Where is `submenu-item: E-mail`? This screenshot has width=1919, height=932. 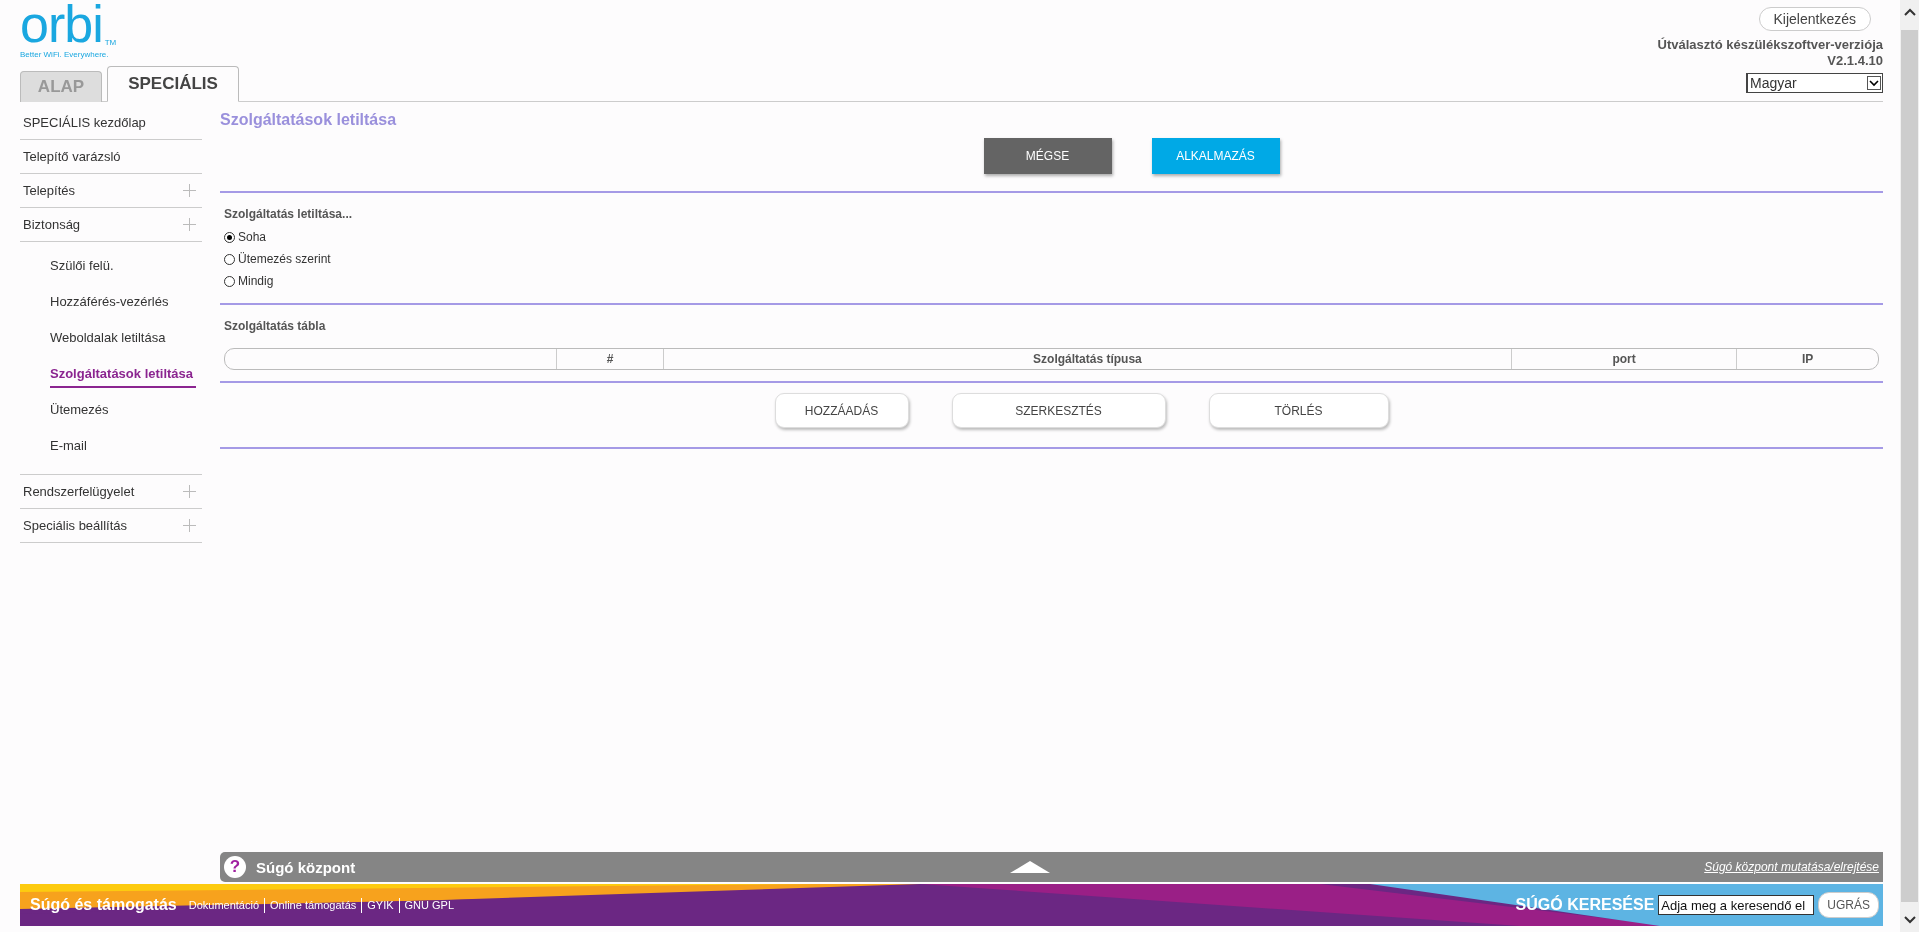
submenu-item: E-mail is located at coordinates (68, 446).